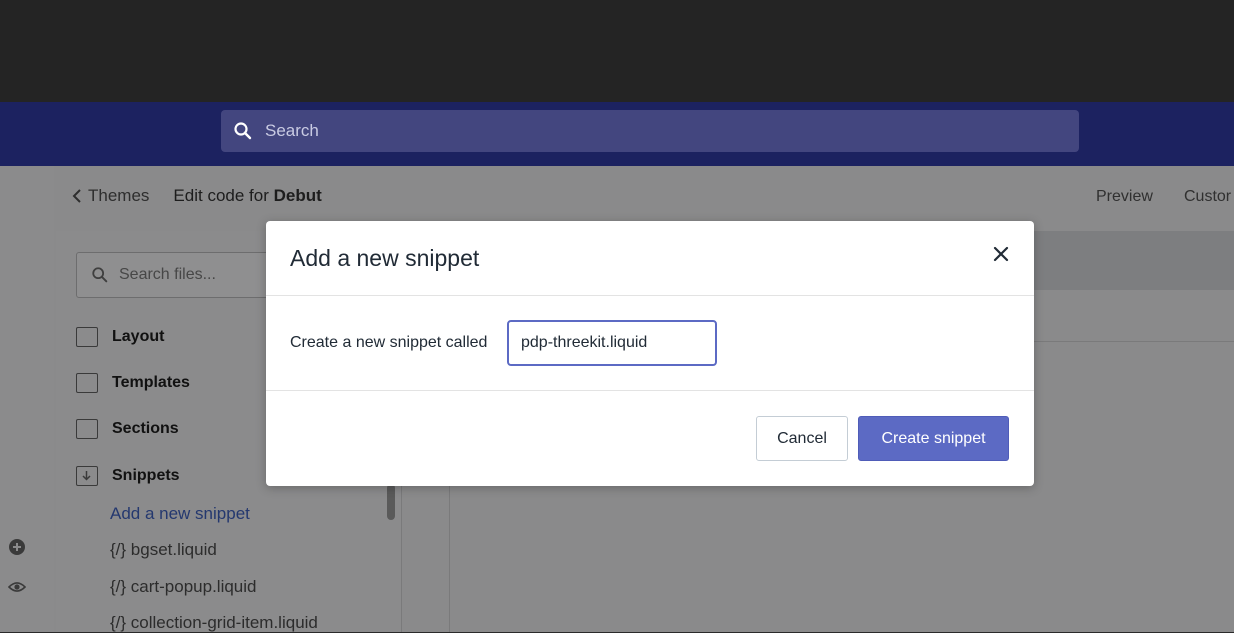 The height and width of the screenshot is (633, 1234). Describe the element at coordinates (391, 502) in the screenshot. I see `sidebar-scrollbar` at that location.